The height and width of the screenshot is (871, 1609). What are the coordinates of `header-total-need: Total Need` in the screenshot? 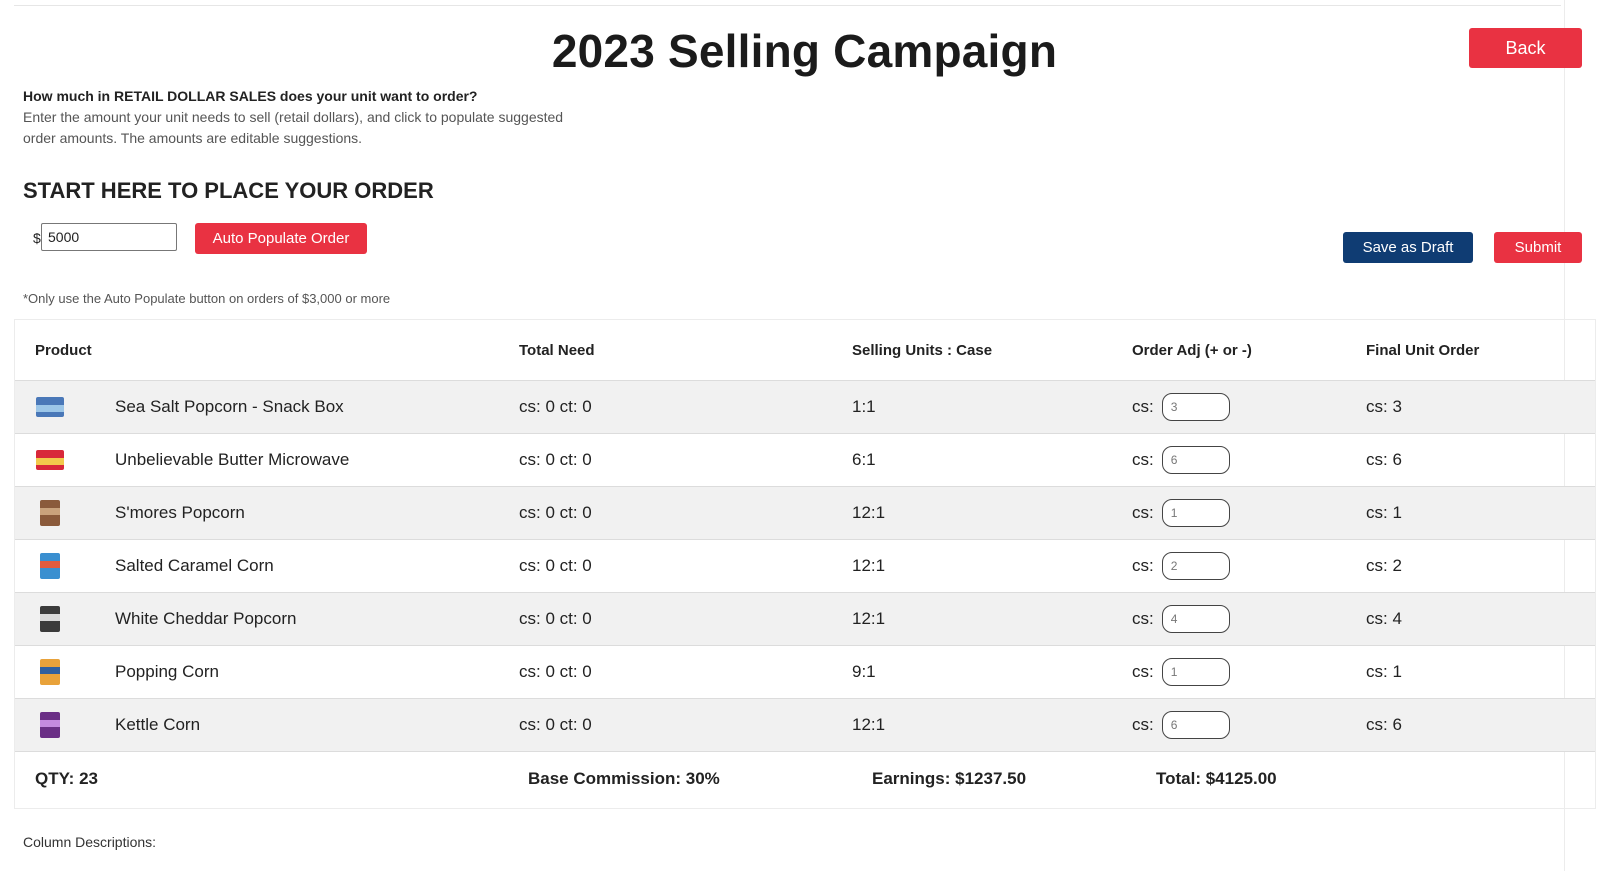 It's located at (557, 350).